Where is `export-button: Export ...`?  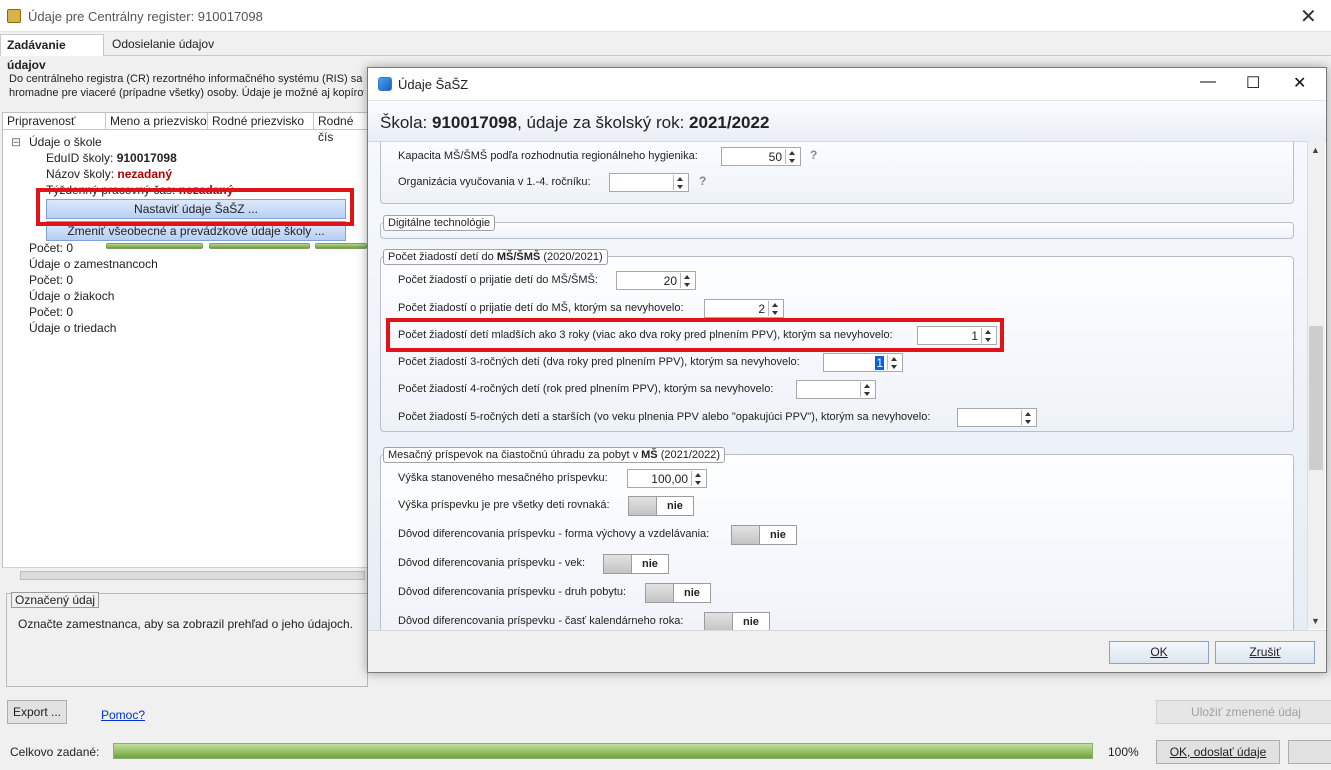 export-button: Export ... is located at coordinates (37, 712).